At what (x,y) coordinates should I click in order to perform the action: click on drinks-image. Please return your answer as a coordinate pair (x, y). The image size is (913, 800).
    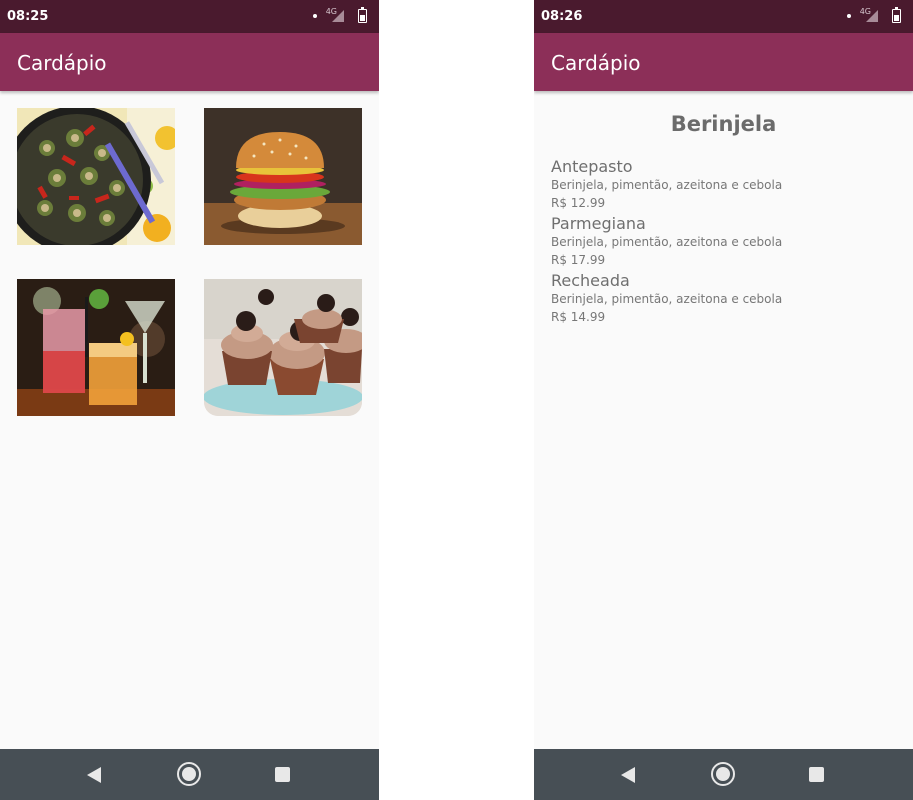
    Looking at the image, I should click on (96, 347).